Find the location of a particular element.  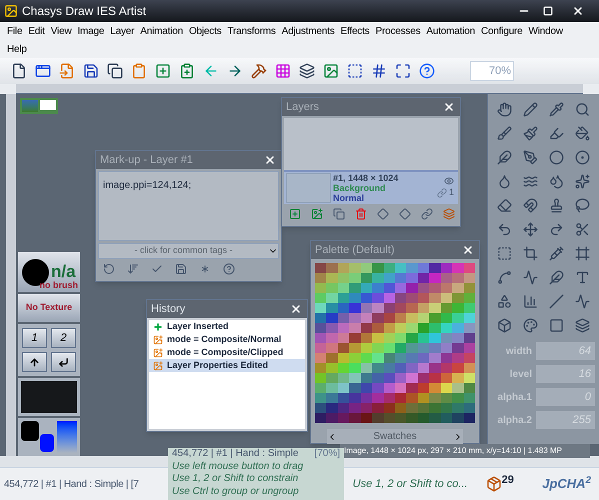

window-title: Chasys Draw IES Artist is located at coordinates (84, 11).